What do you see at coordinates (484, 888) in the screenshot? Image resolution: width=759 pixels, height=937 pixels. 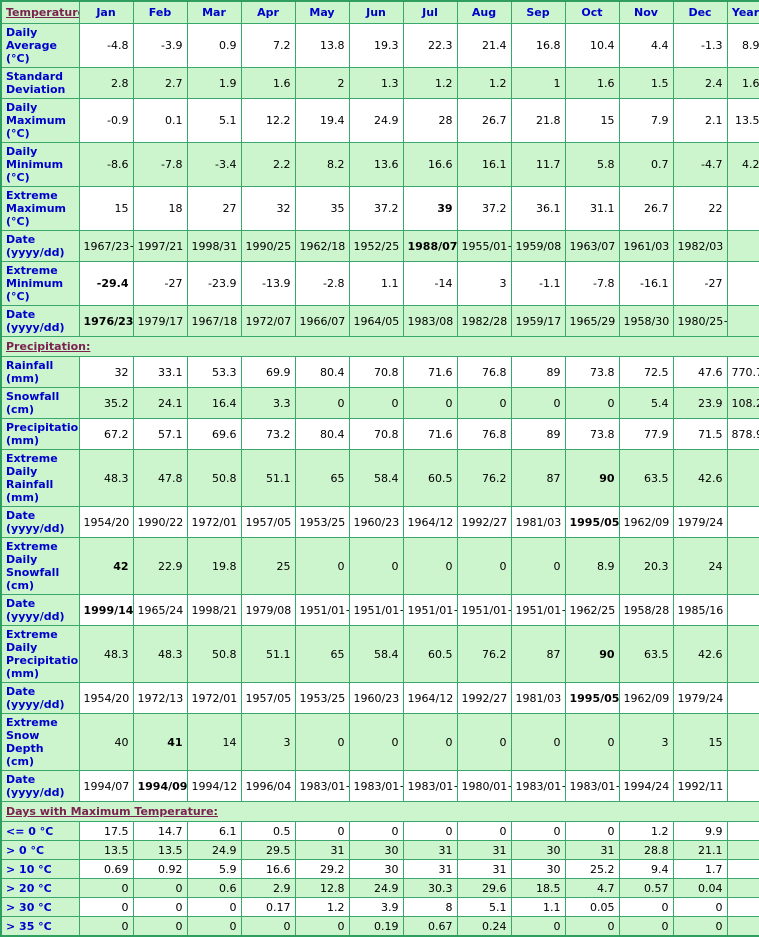 I see `data-cell: 29.6` at bounding box center [484, 888].